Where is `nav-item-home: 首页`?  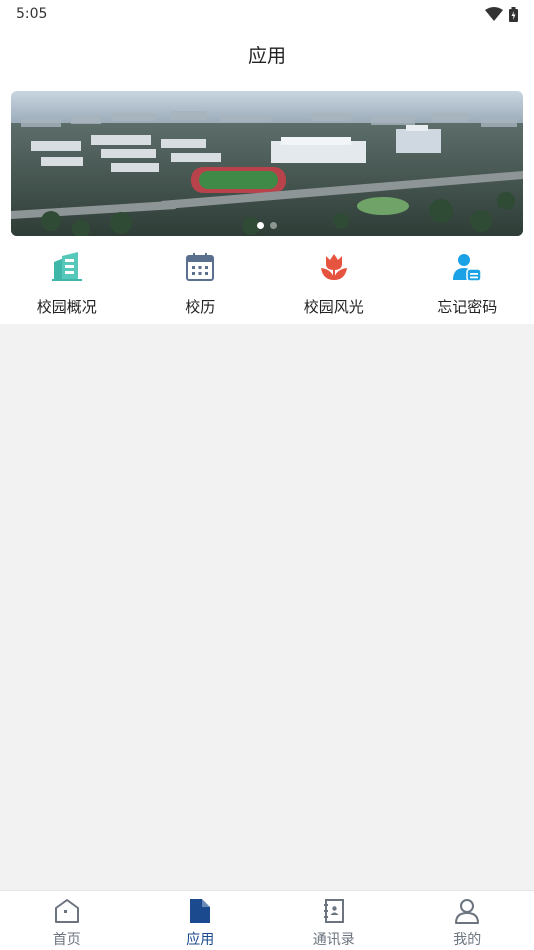 nav-item-home: 首页 is located at coordinates (67, 920).